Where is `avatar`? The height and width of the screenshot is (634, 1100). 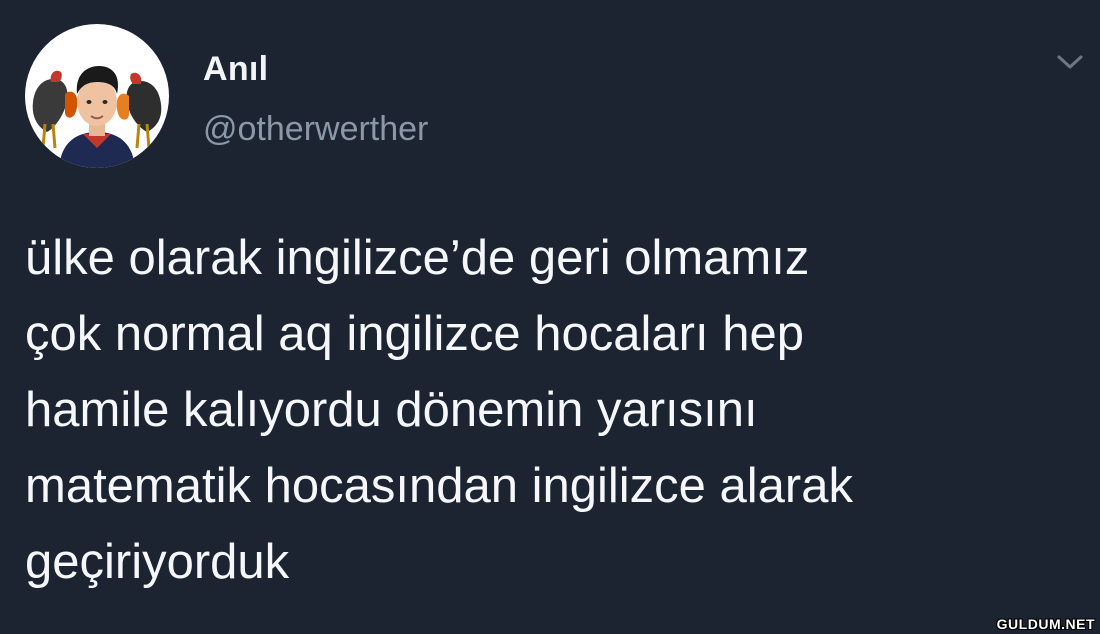
avatar is located at coordinates (97, 96).